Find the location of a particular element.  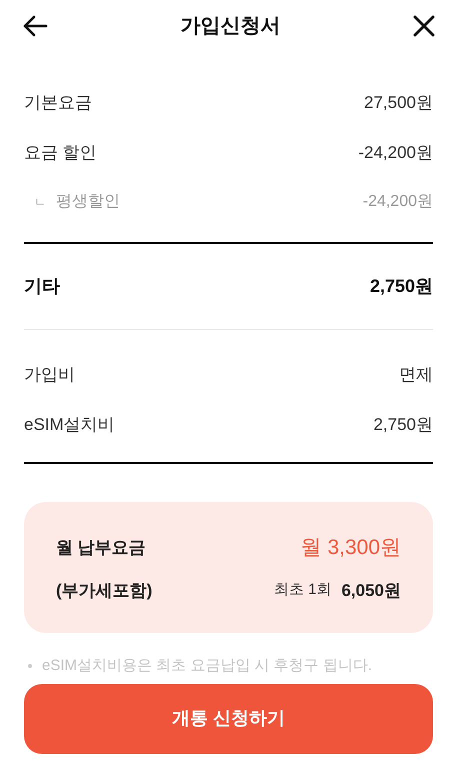

fee-value: 2,750원 is located at coordinates (403, 425).